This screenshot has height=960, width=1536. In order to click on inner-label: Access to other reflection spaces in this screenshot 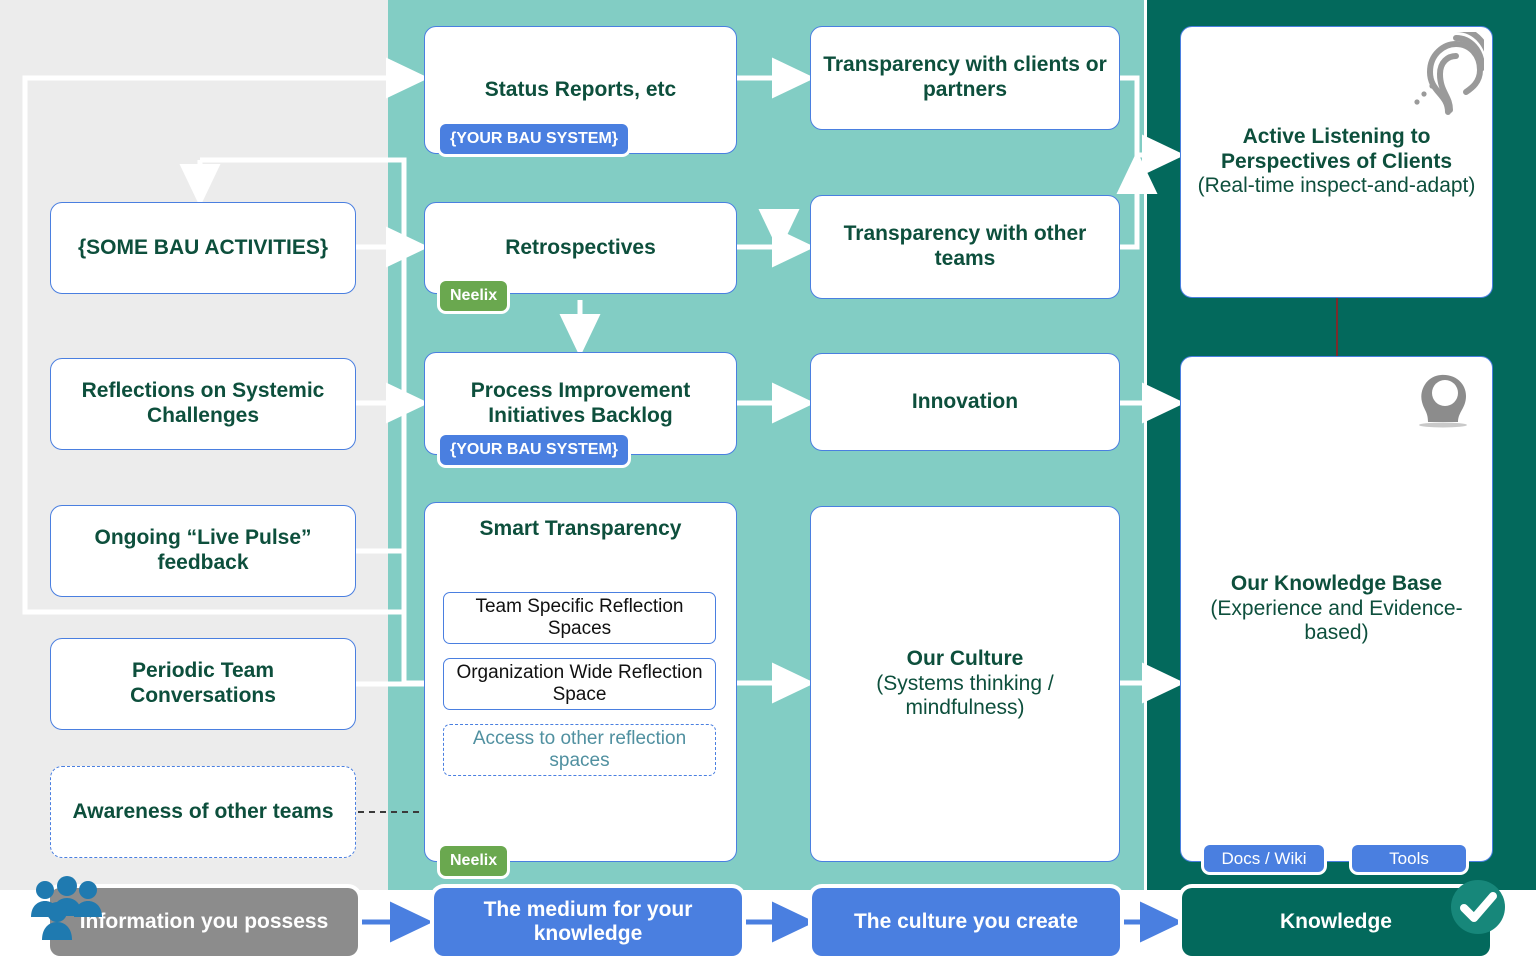, I will do `click(579, 749)`.